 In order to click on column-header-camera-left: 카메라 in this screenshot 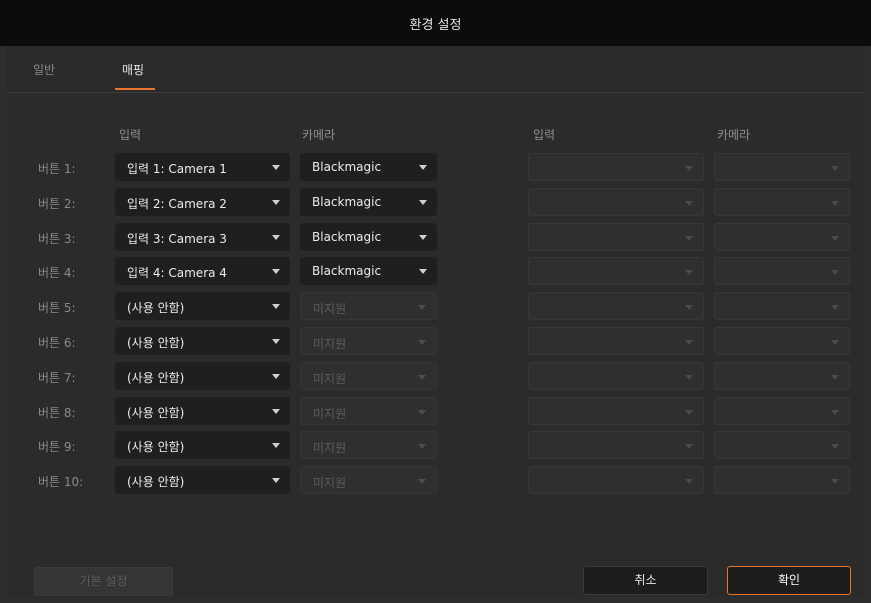, I will do `click(319, 135)`.